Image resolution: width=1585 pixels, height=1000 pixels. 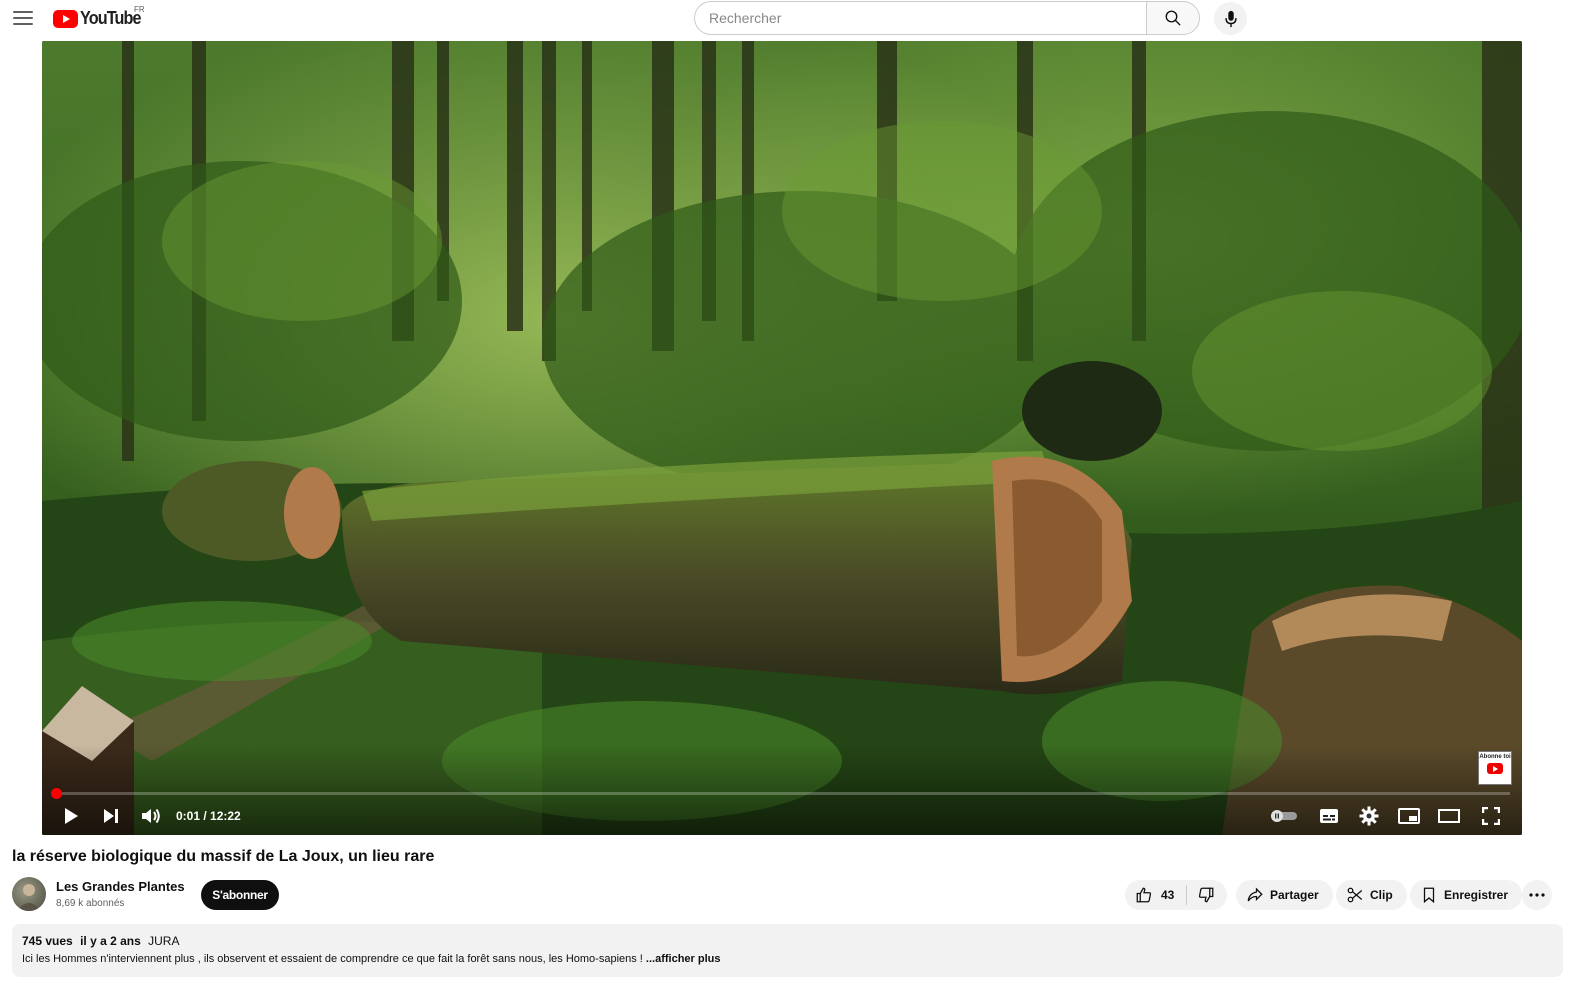 I want to click on clip-label: Clip, so click(x=1381, y=895).